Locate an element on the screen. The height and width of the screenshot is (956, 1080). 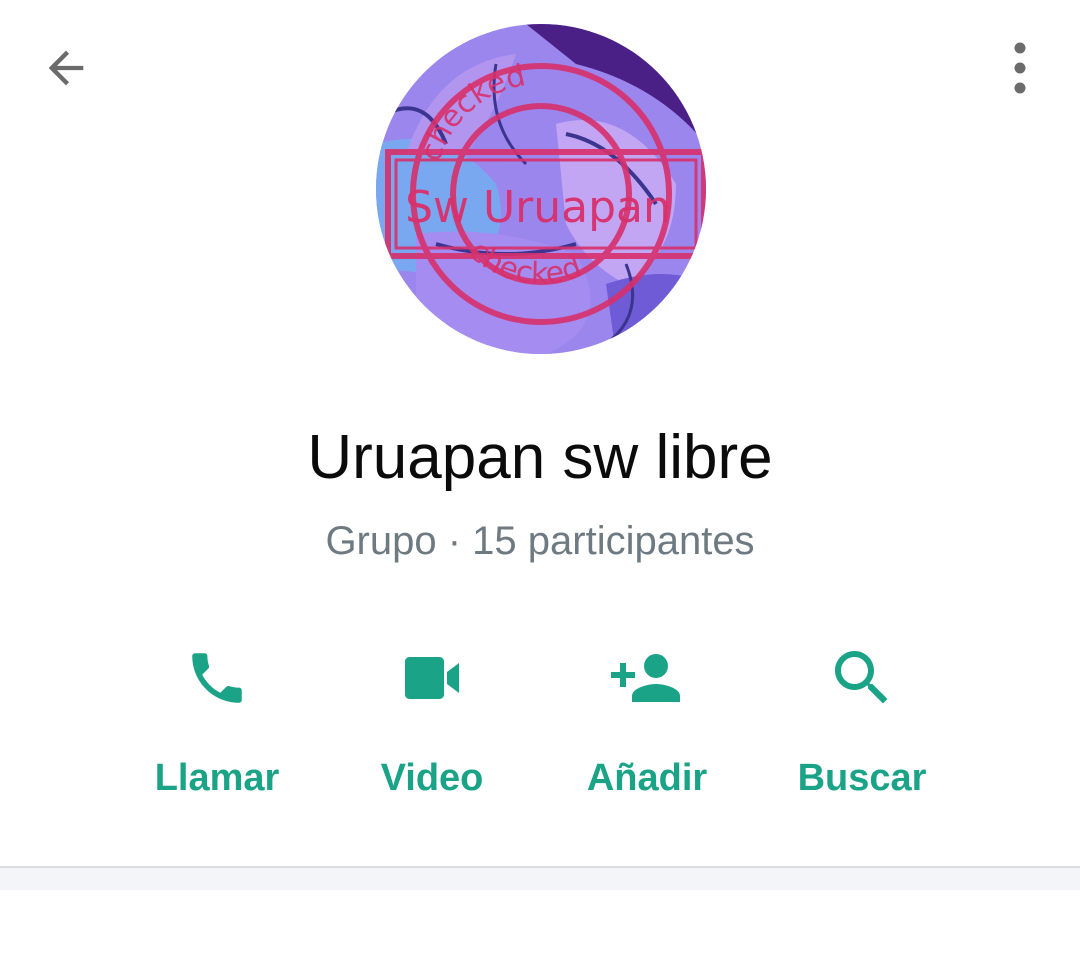
phone-icon is located at coordinates (217, 678).